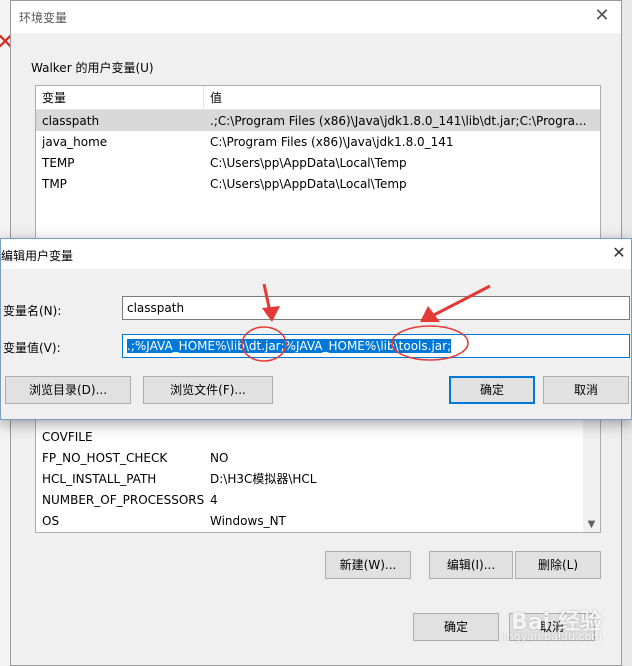  What do you see at coordinates (591, 475) in the screenshot?
I see `vertical-scrollbar: ▼` at bounding box center [591, 475].